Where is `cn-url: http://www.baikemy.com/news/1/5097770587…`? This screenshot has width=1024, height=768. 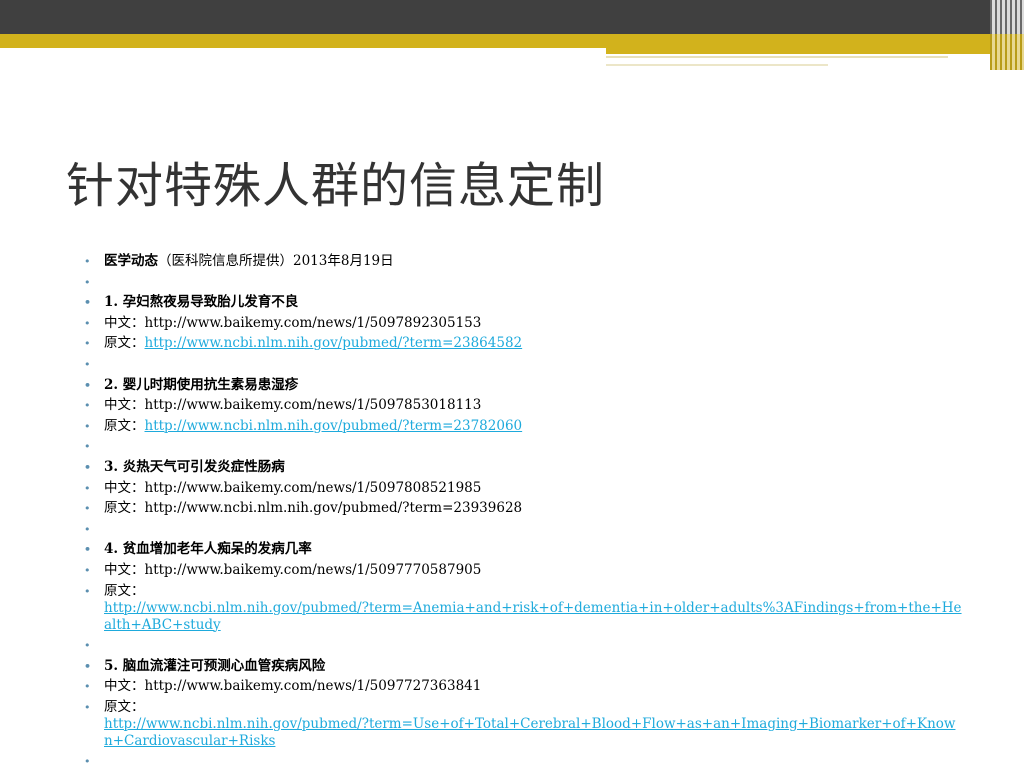
cn-url: http://www.baikemy.com/news/1/5097770587… is located at coordinates (313, 569).